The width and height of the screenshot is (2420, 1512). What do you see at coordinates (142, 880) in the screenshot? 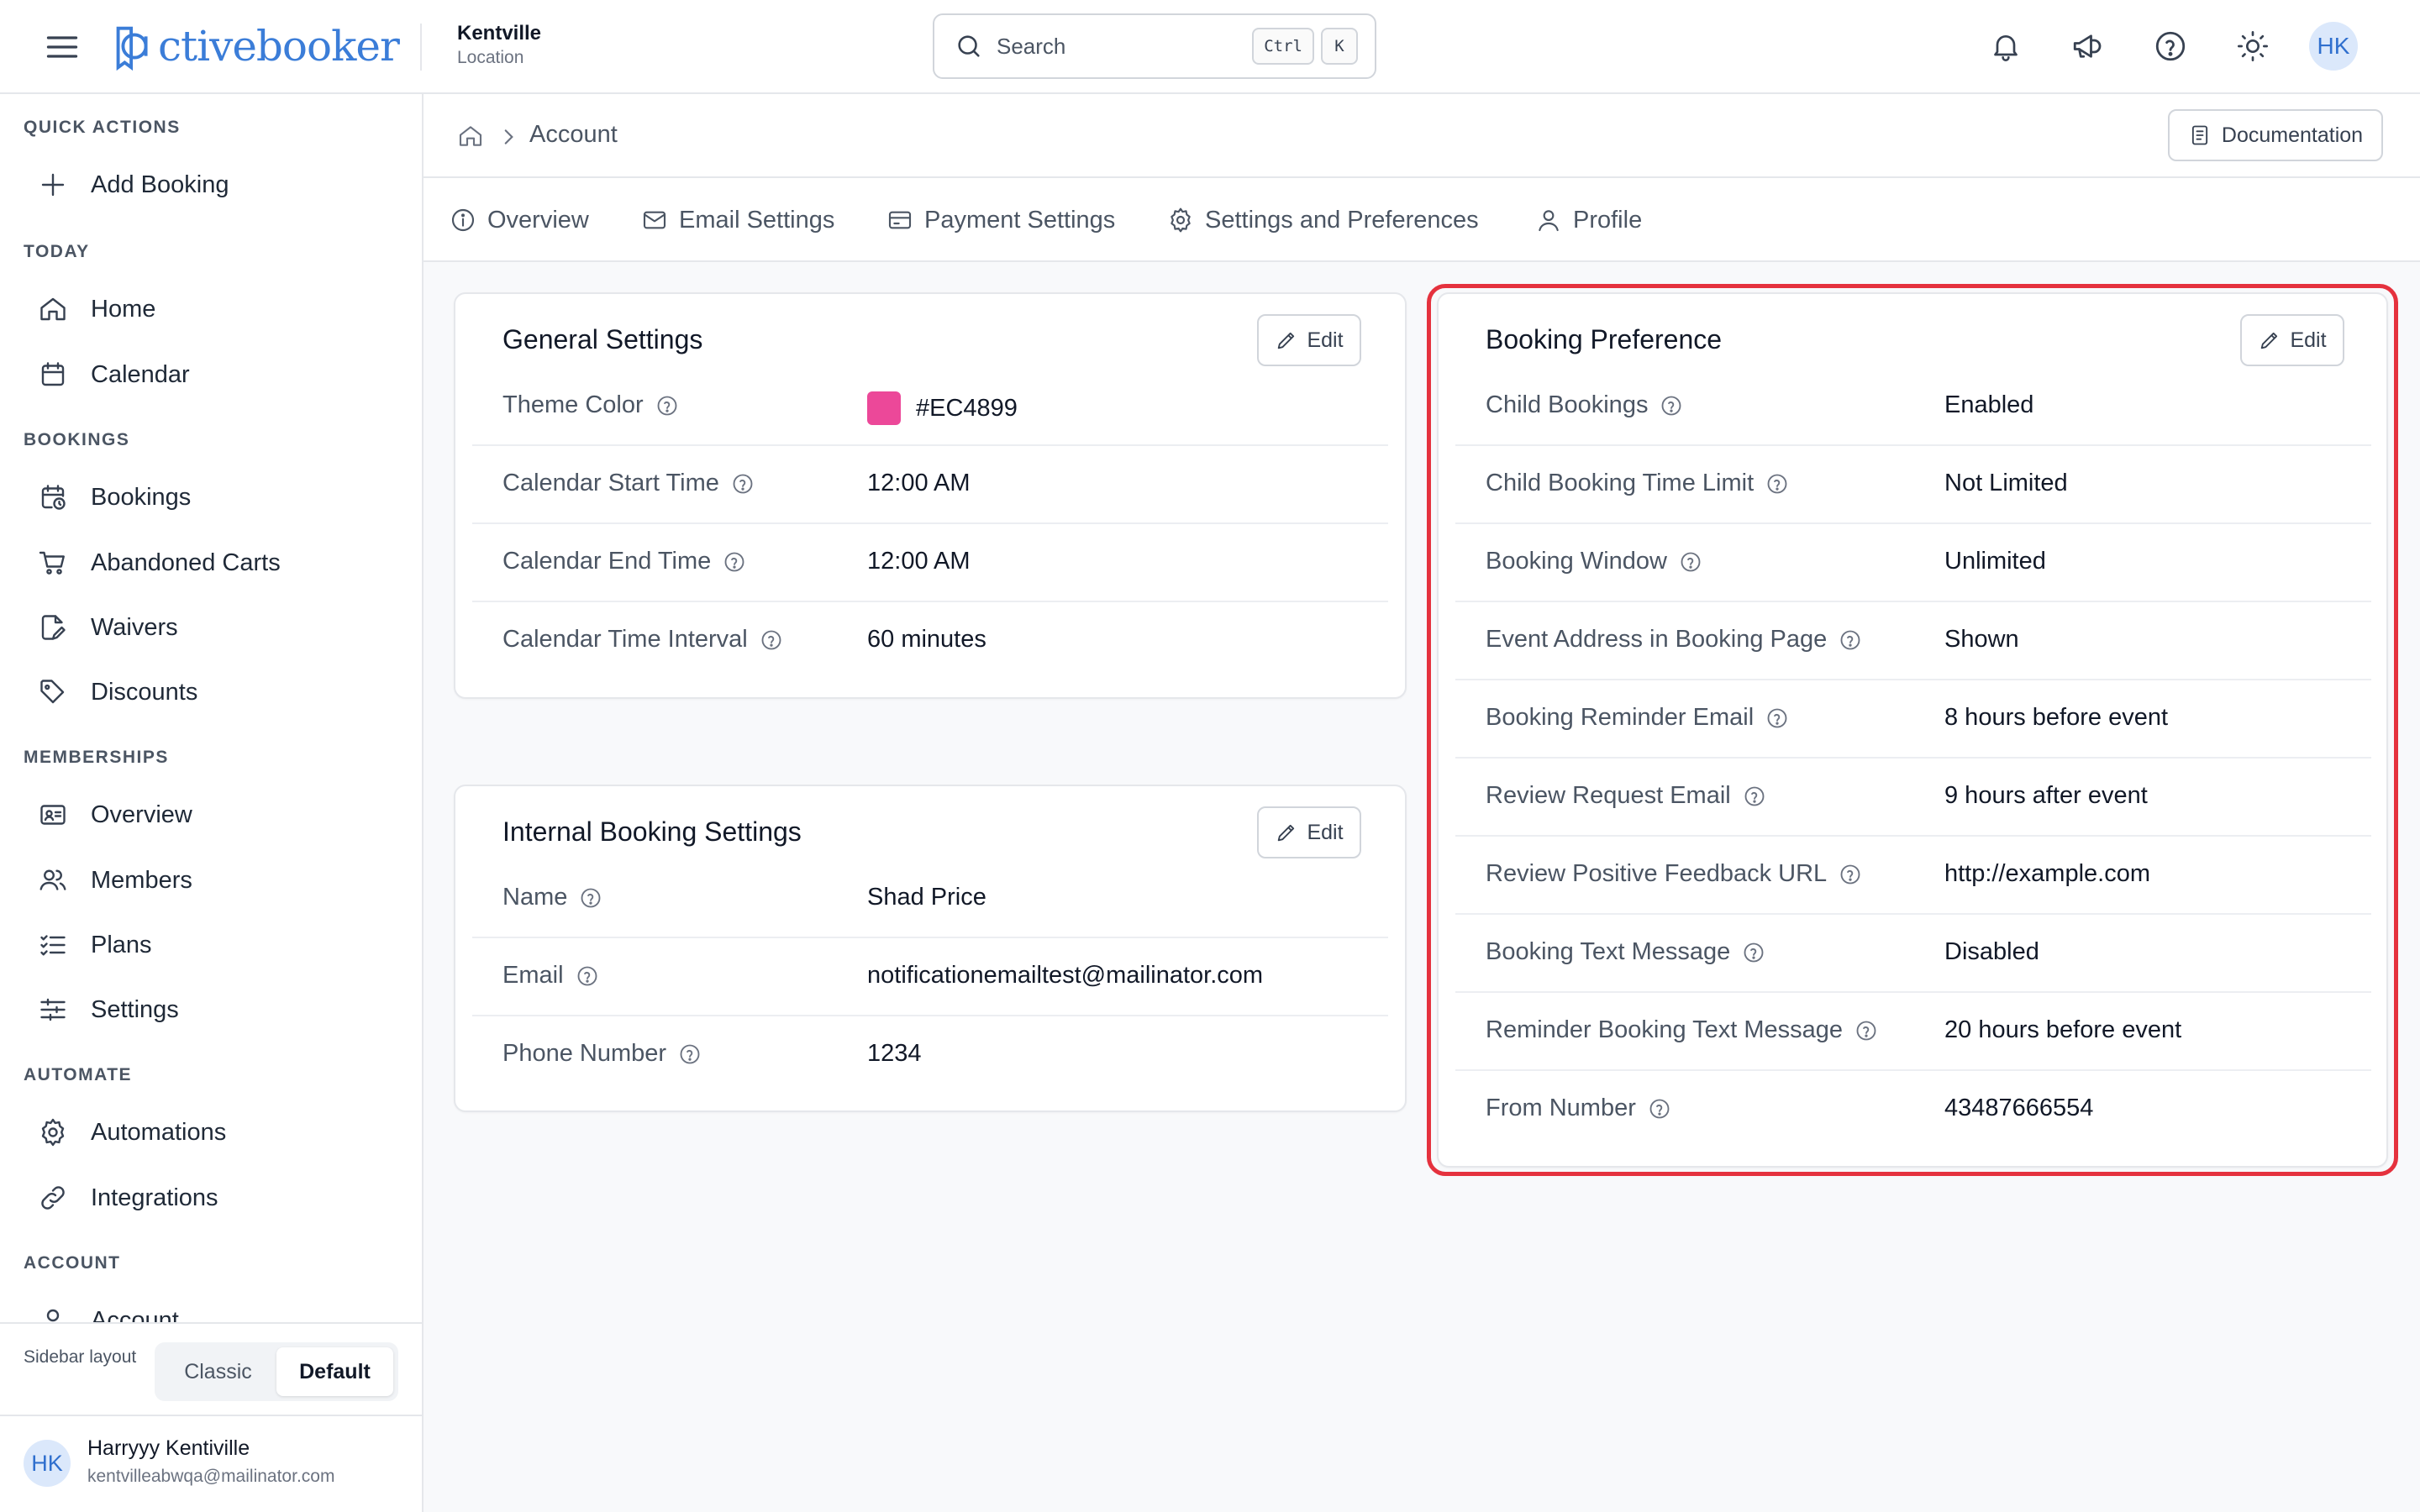
I see `sidebar-item-label: Members` at bounding box center [142, 880].